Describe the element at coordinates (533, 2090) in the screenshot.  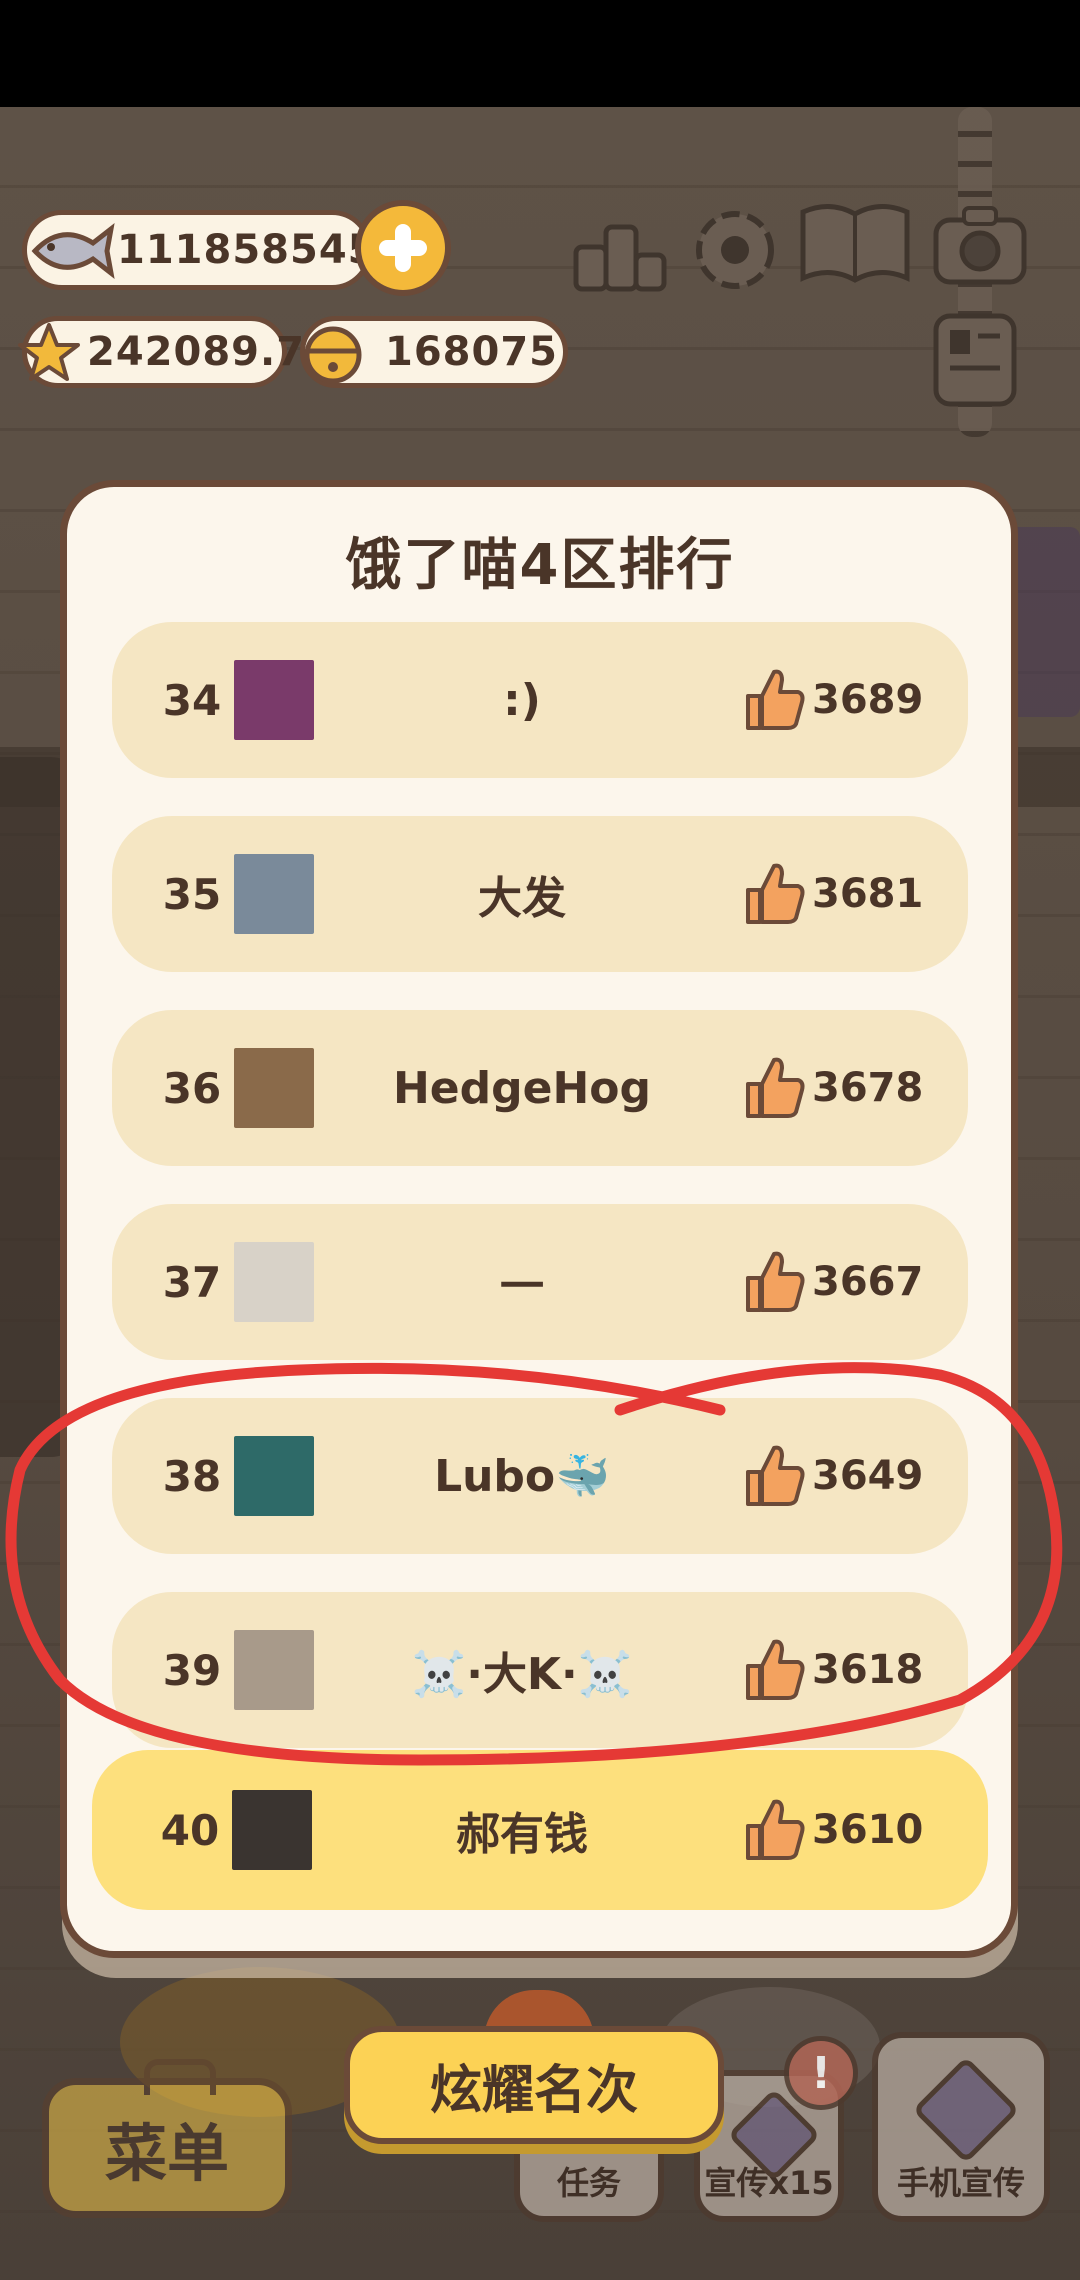
I see `show-off-rank-label: 炫耀名次` at that location.